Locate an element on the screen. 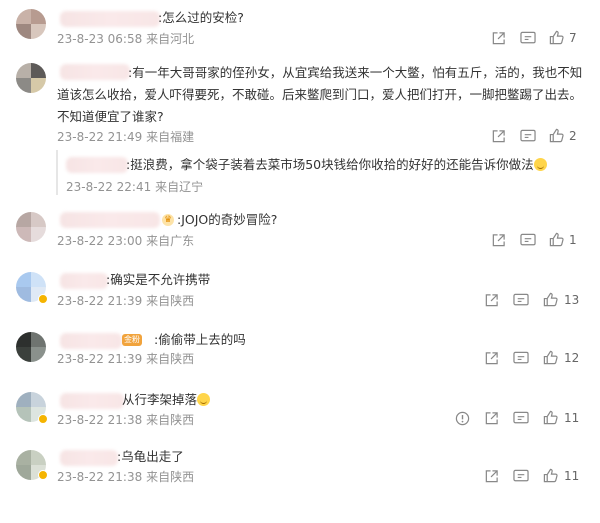 This screenshot has height=523, width=600. reply-meta: 23-8-22 22:41 来自辽宁 is located at coordinates (134, 187).